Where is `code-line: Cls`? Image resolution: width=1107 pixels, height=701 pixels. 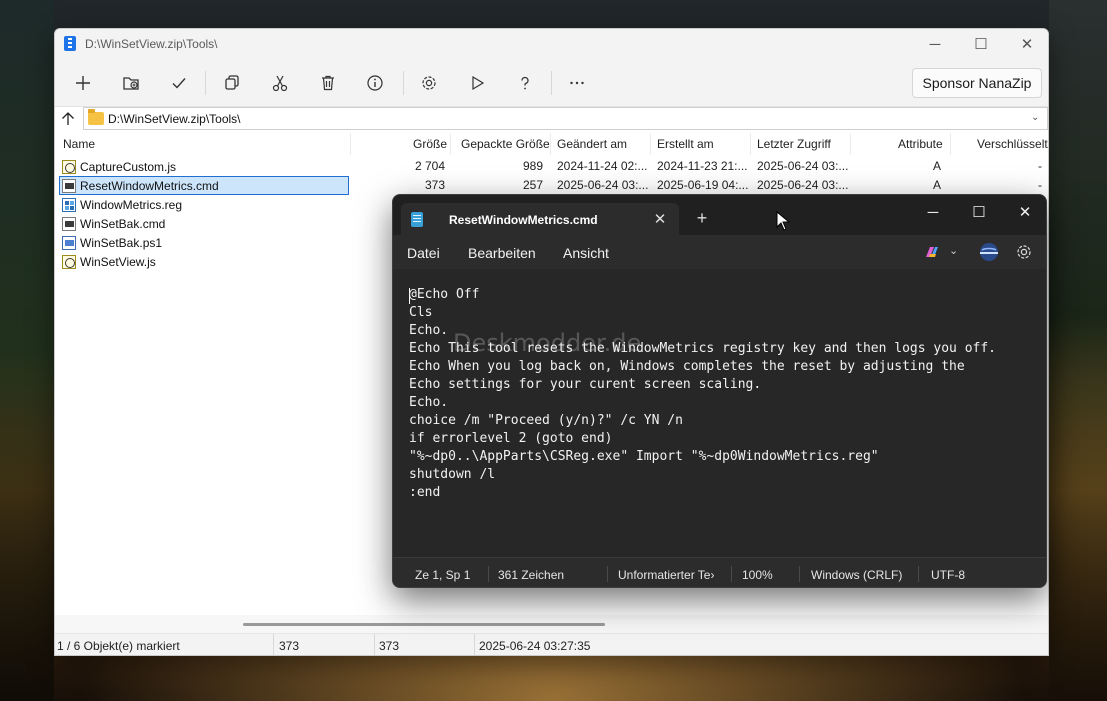 code-line: Cls is located at coordinates (421, 312).